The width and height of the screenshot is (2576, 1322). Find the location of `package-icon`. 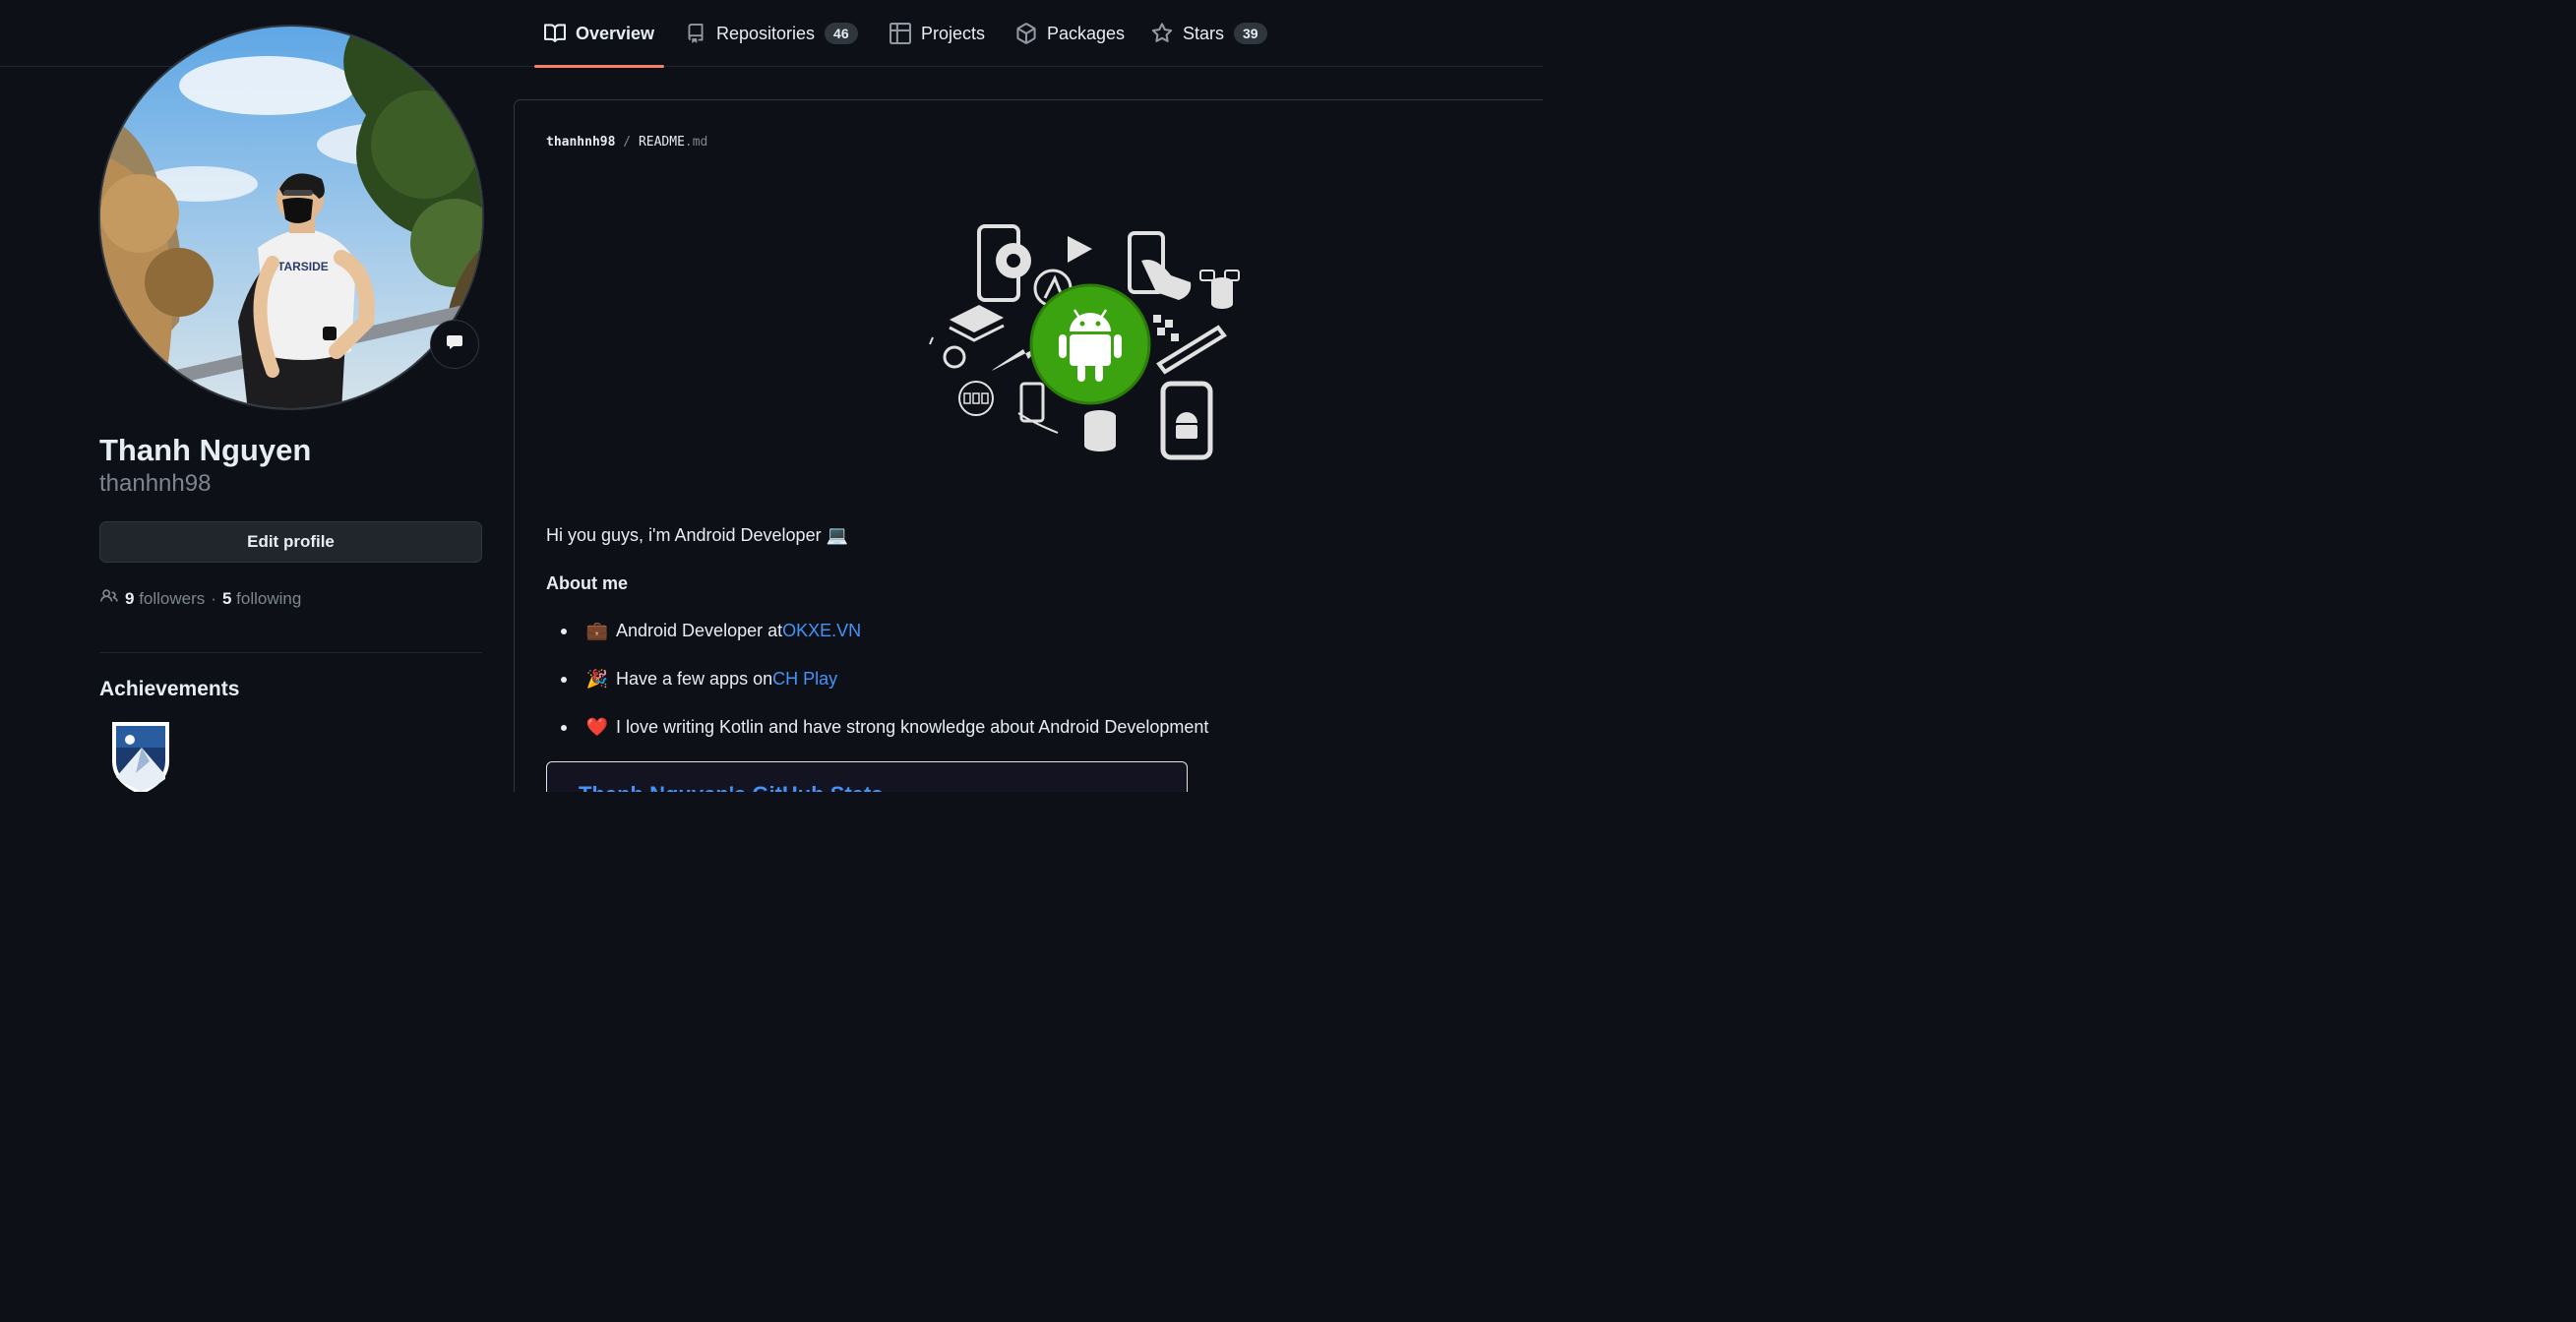

package-icon is located at coordinates (1026, 33).